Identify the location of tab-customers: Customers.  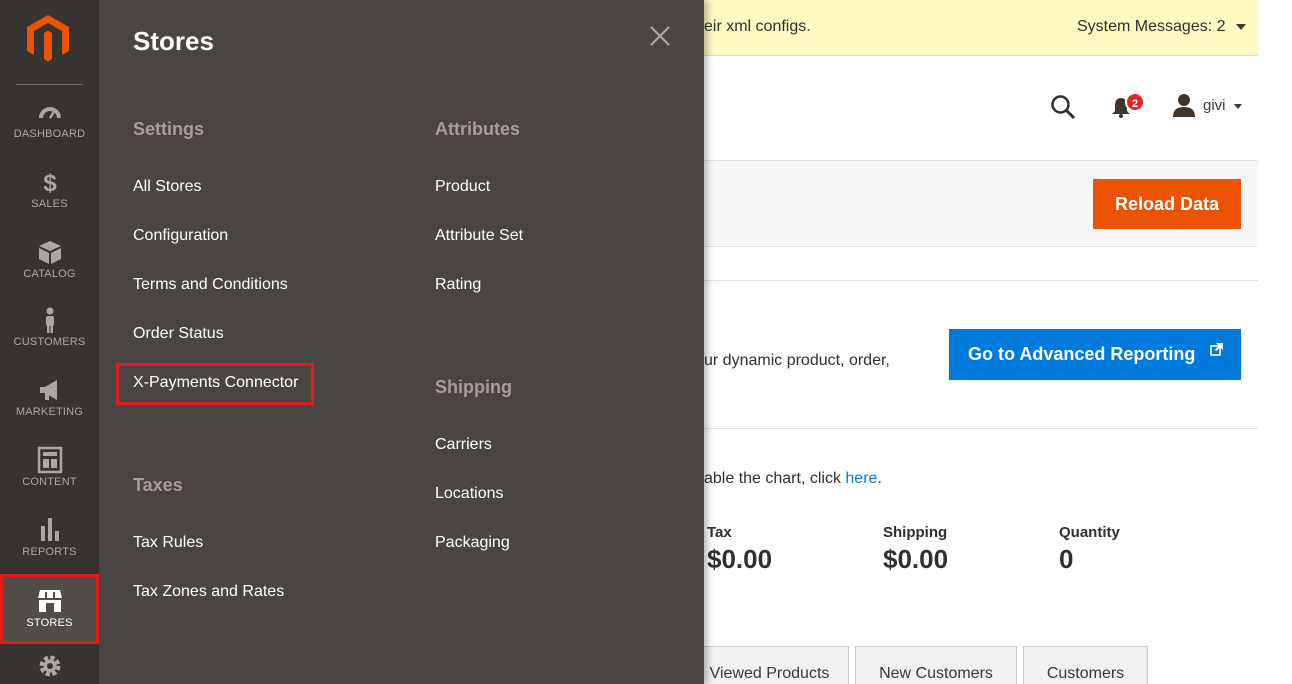
(1085, 665).